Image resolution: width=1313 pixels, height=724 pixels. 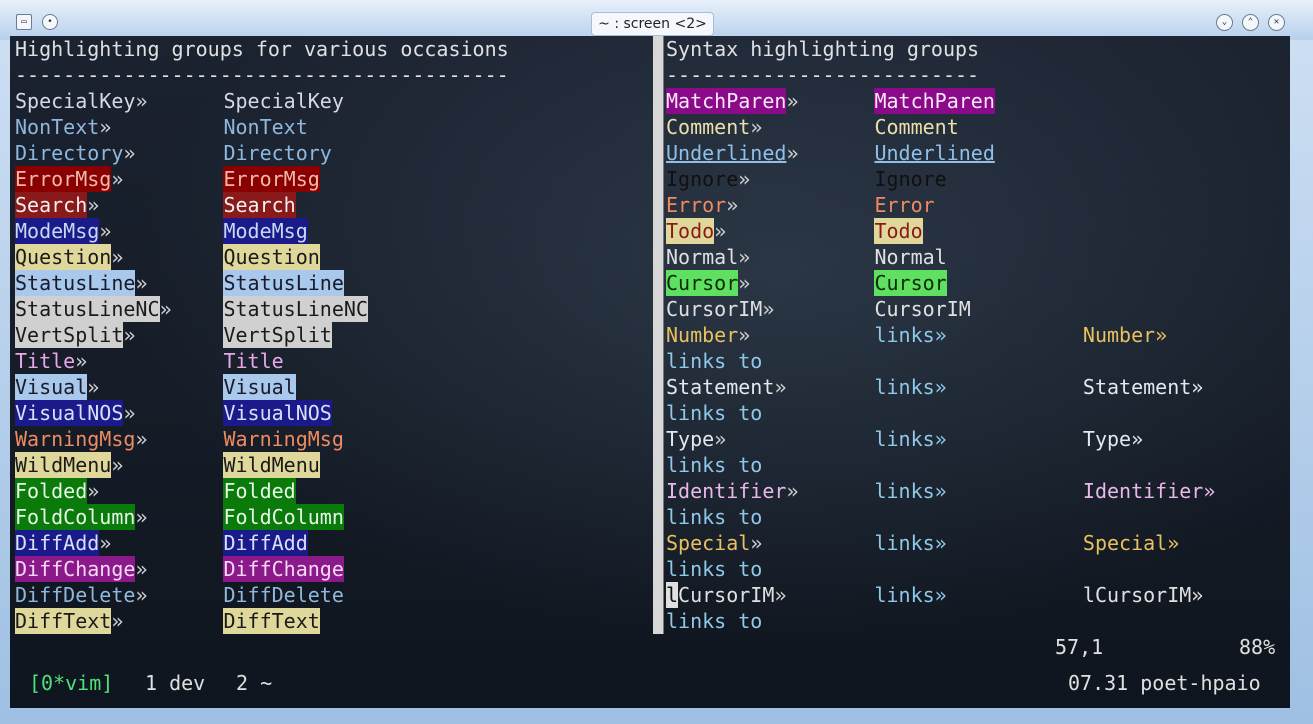 I want to click on syntax-group-name: CursorIM, so click(x=922, y=309).